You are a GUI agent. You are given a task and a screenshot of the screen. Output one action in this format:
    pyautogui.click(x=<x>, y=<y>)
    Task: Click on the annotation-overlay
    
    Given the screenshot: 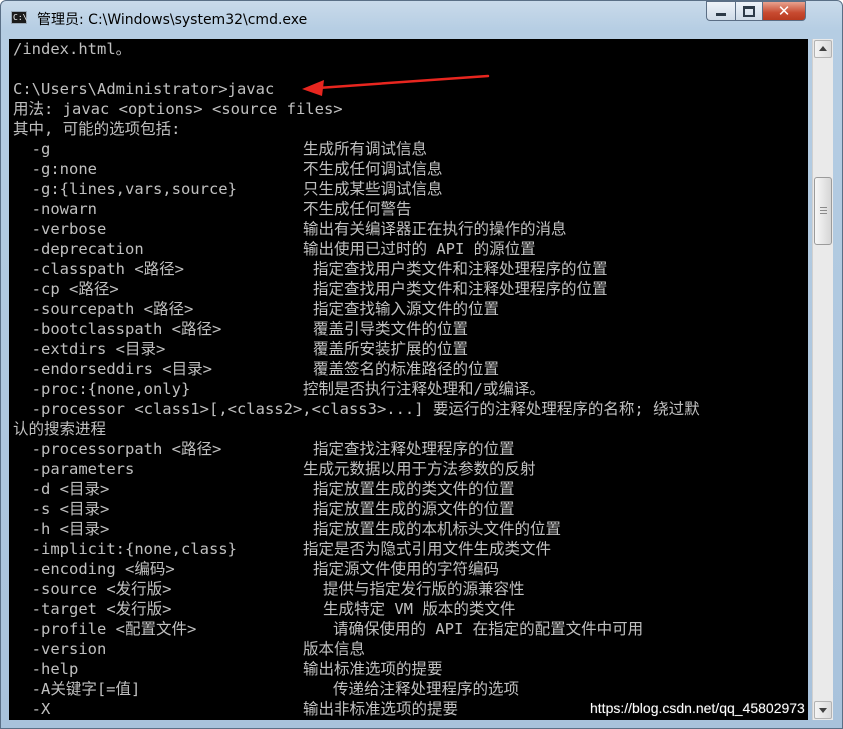 What is the action you would take?
    pyautogui.click(x=396, y=85)
    